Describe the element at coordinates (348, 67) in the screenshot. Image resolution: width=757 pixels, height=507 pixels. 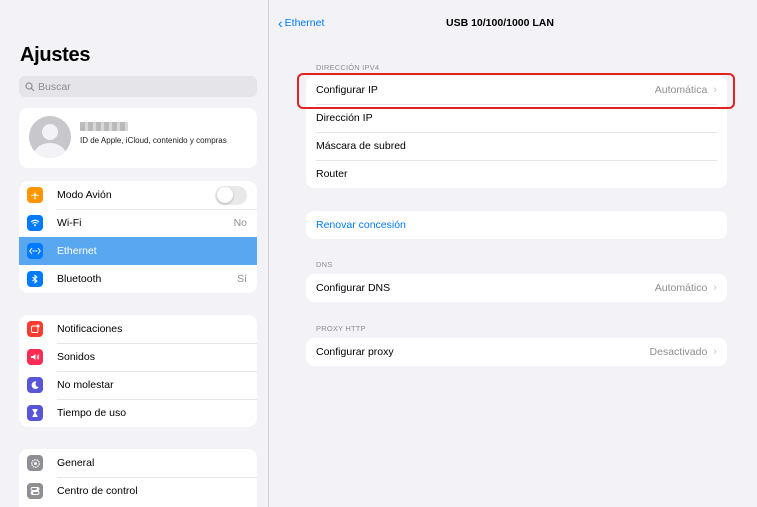
I see `section-header-ipv4: DIRECCIÓN IPV4` at that location.